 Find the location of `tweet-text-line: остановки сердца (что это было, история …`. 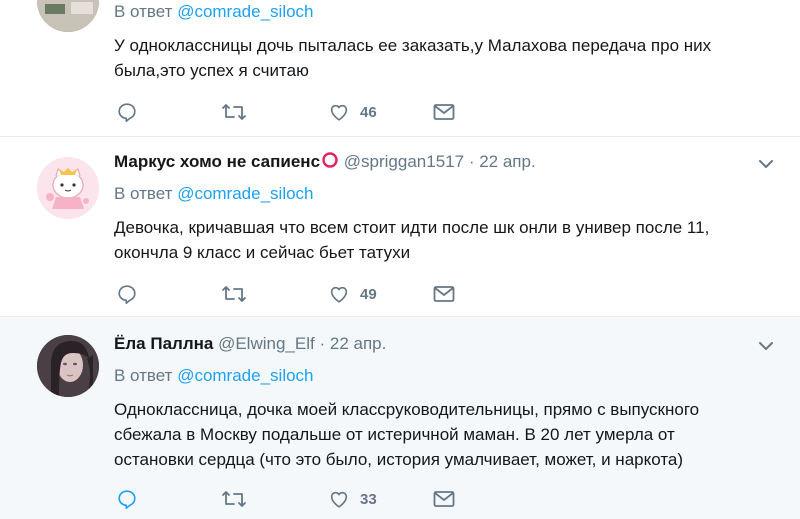

tweet-text-line: остановки сердца (что это было, история … is located at coordinates (399, 459).